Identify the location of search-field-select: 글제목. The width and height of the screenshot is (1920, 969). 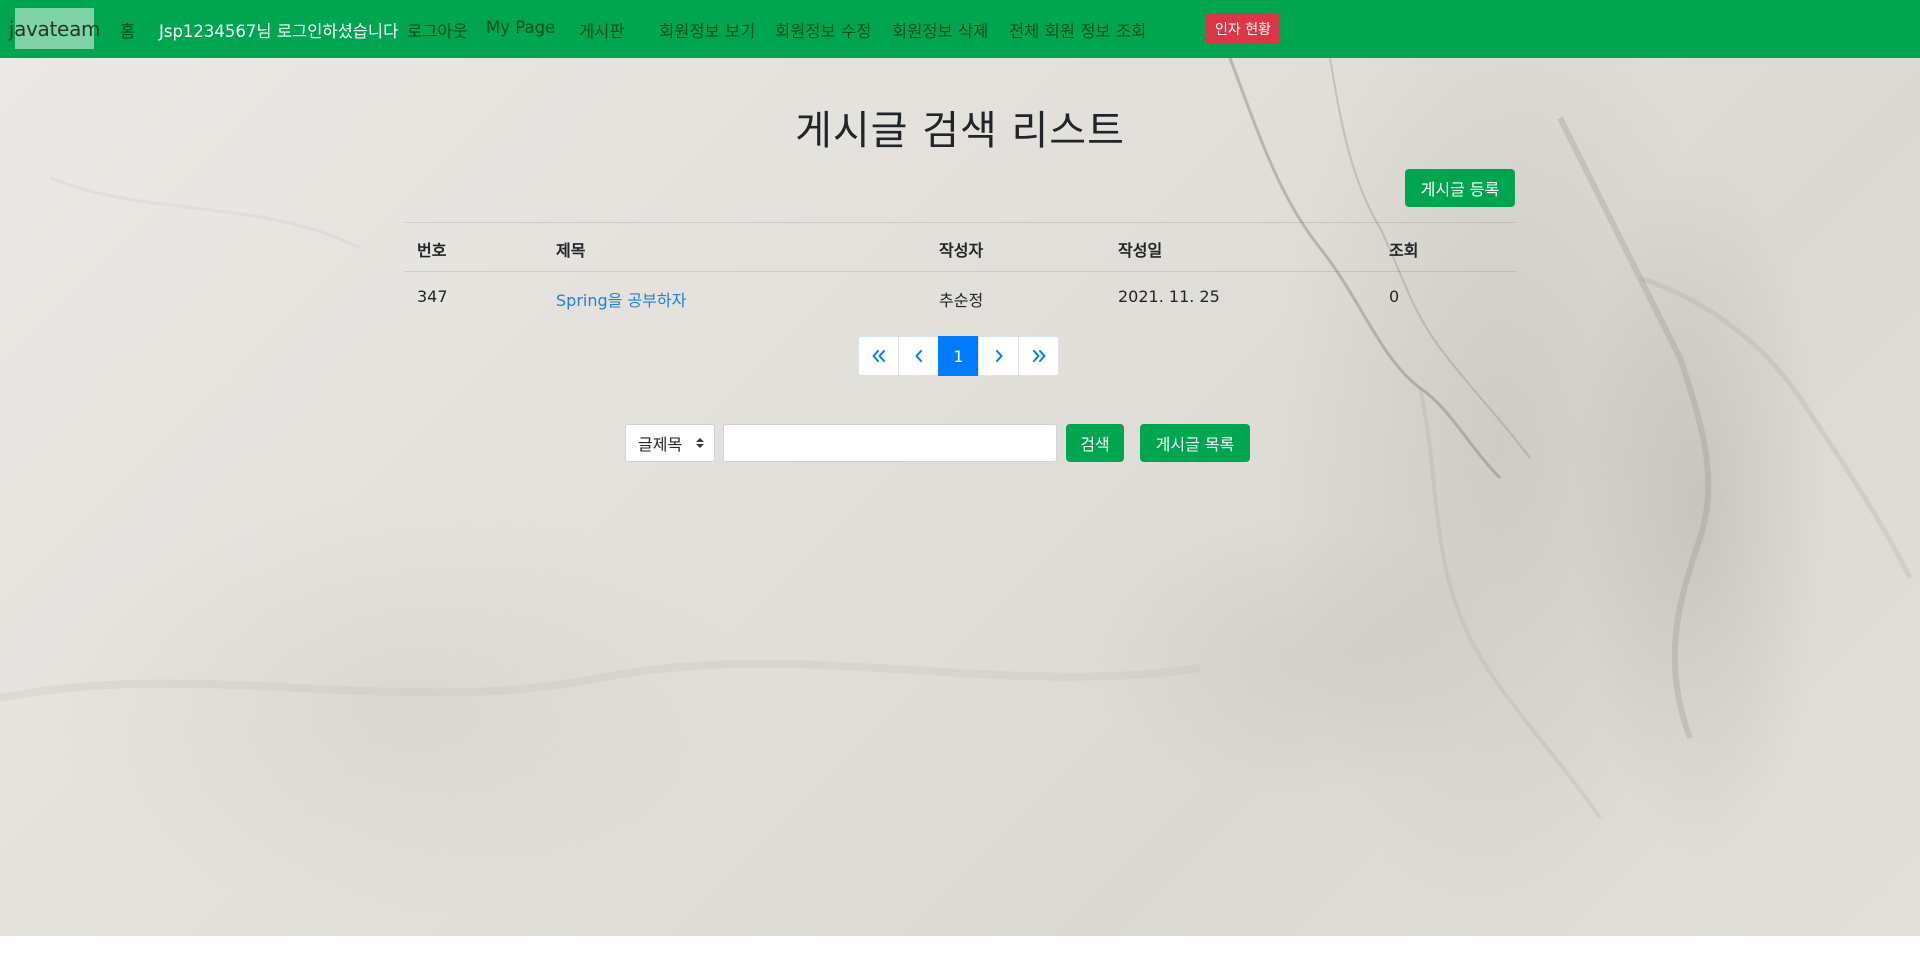
(670, 443).